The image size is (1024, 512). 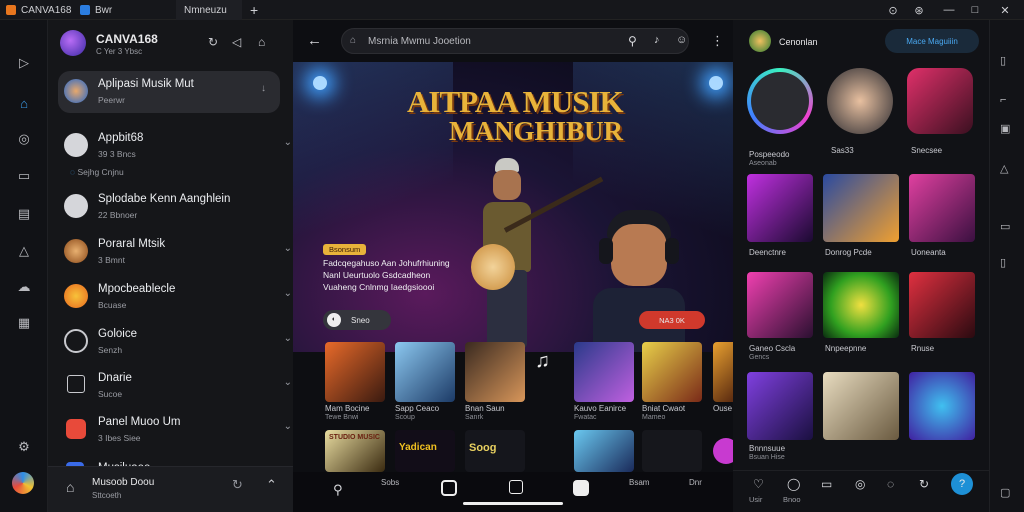 What do you see at coordinates (261, 42) in the screenshot?
I see `notification-icon: ⌂` at bounding box center [261, 42].